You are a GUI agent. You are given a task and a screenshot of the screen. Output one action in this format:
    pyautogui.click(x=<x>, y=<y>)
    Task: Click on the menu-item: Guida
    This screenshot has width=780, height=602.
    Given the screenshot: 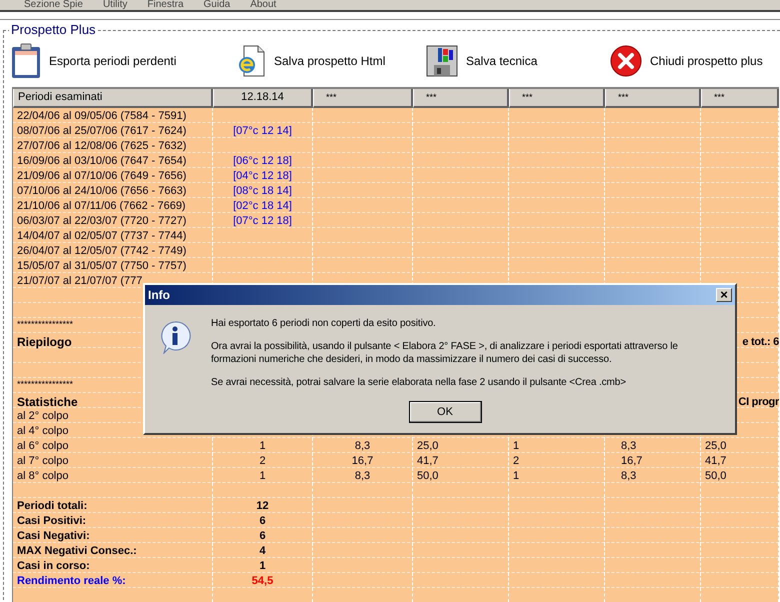 What is the action you would take?
    pyautogui.click(x=217, y=5)
    